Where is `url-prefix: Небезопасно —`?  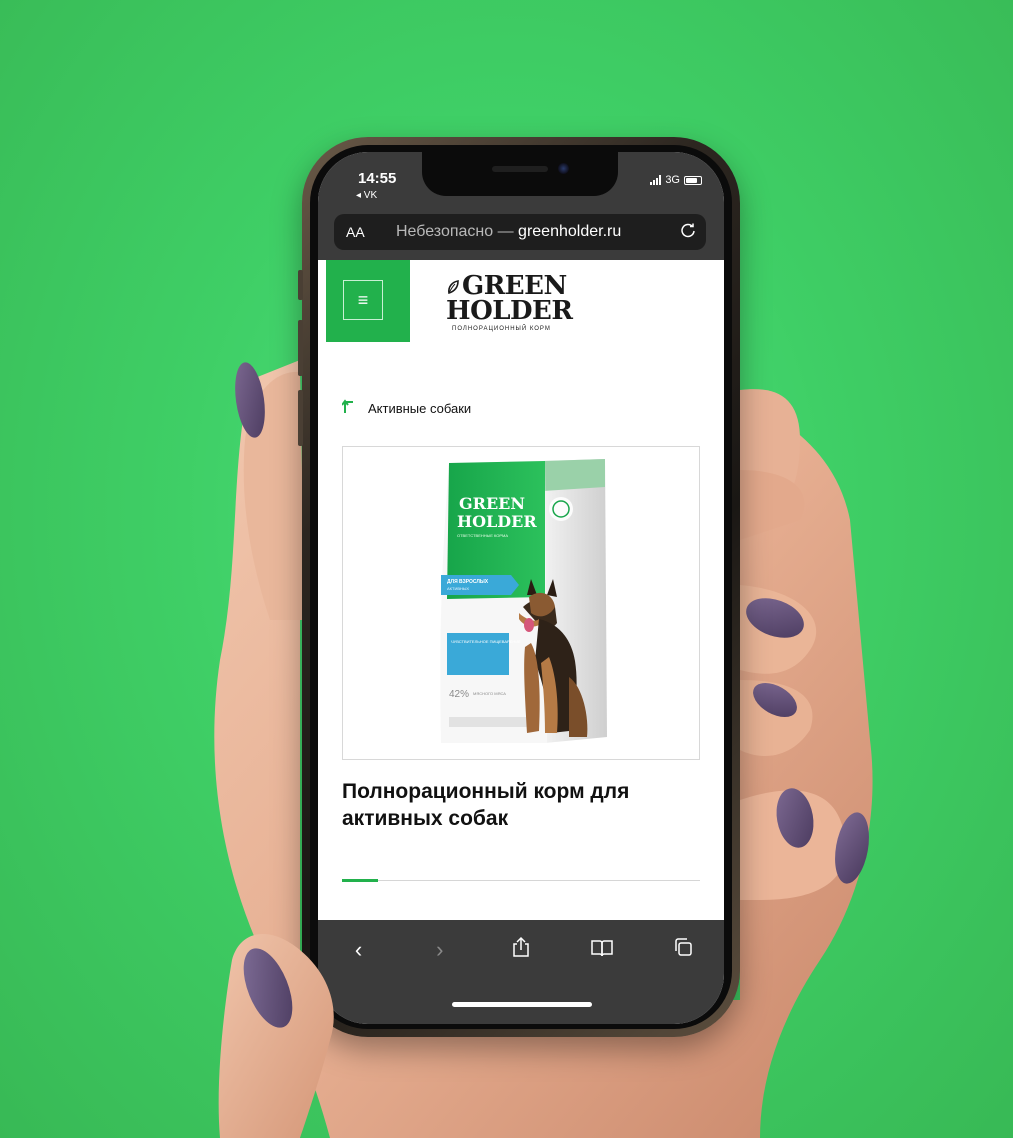
url-prefix: Небезопасно — is located at coordinates (457, 231).